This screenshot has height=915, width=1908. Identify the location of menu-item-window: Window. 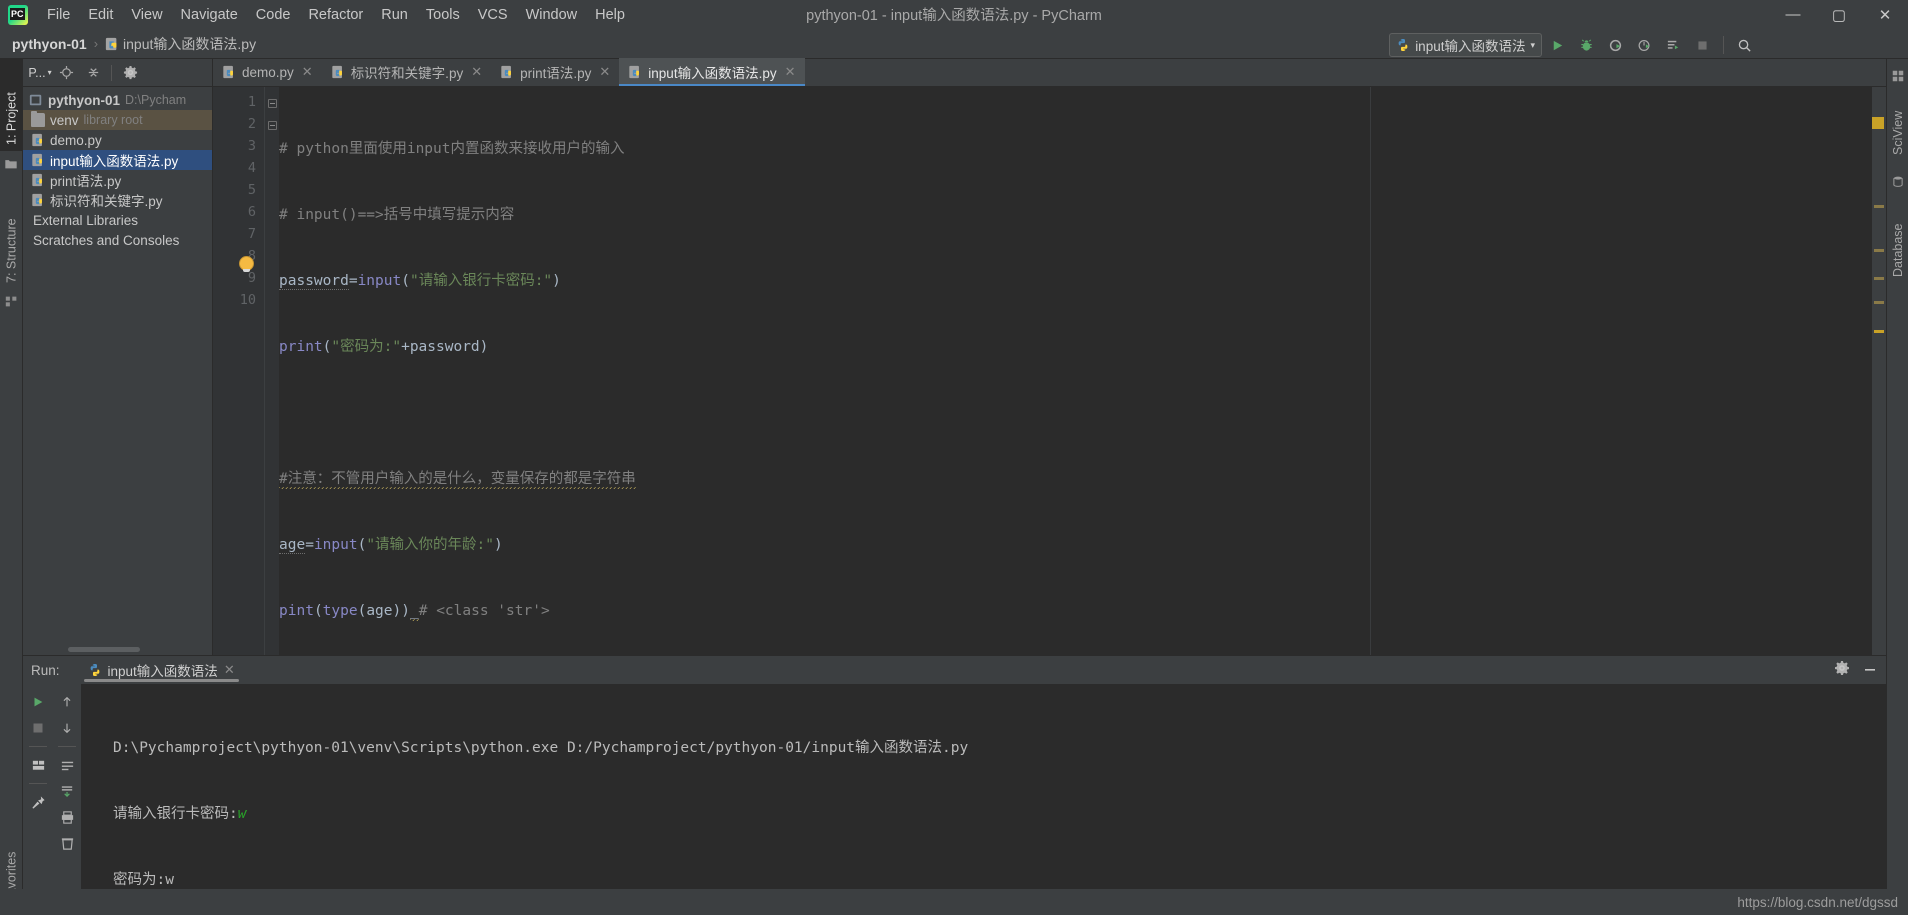
(552, 15).